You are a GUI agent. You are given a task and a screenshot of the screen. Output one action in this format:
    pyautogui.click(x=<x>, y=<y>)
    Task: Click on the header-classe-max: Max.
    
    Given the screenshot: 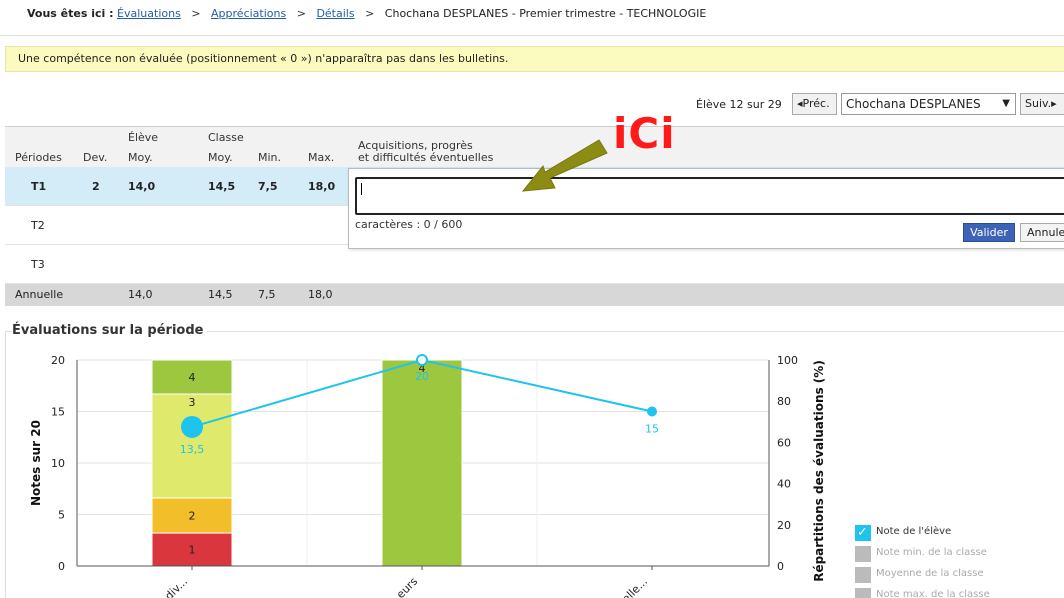 What is the action you would take?
    pyautogui.click(x=321, y=157)
    